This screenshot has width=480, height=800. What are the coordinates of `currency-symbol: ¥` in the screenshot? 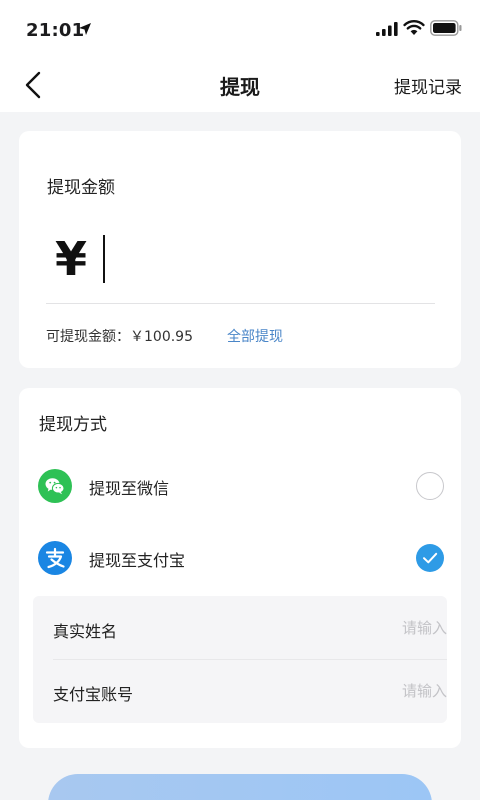 It's located at (71, 259).